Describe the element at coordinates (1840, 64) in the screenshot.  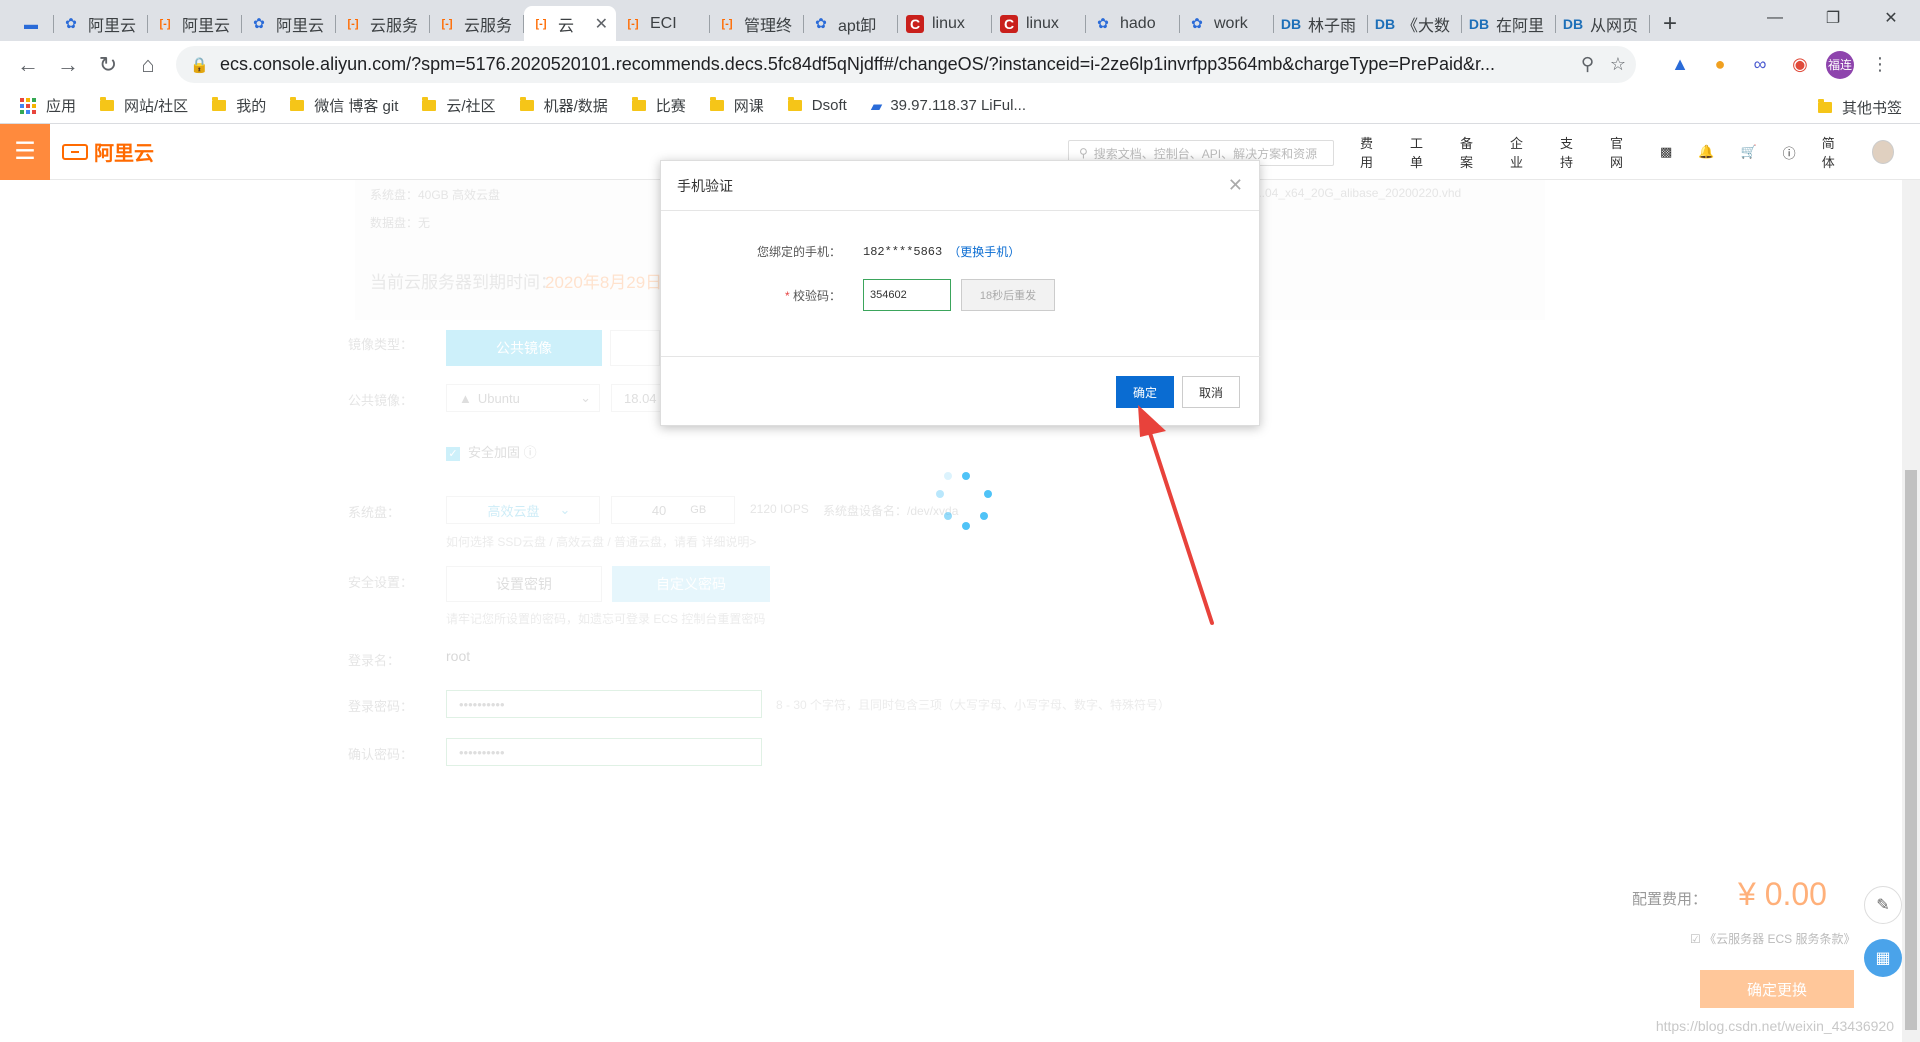
I see `profile-button: 福连` at that location.